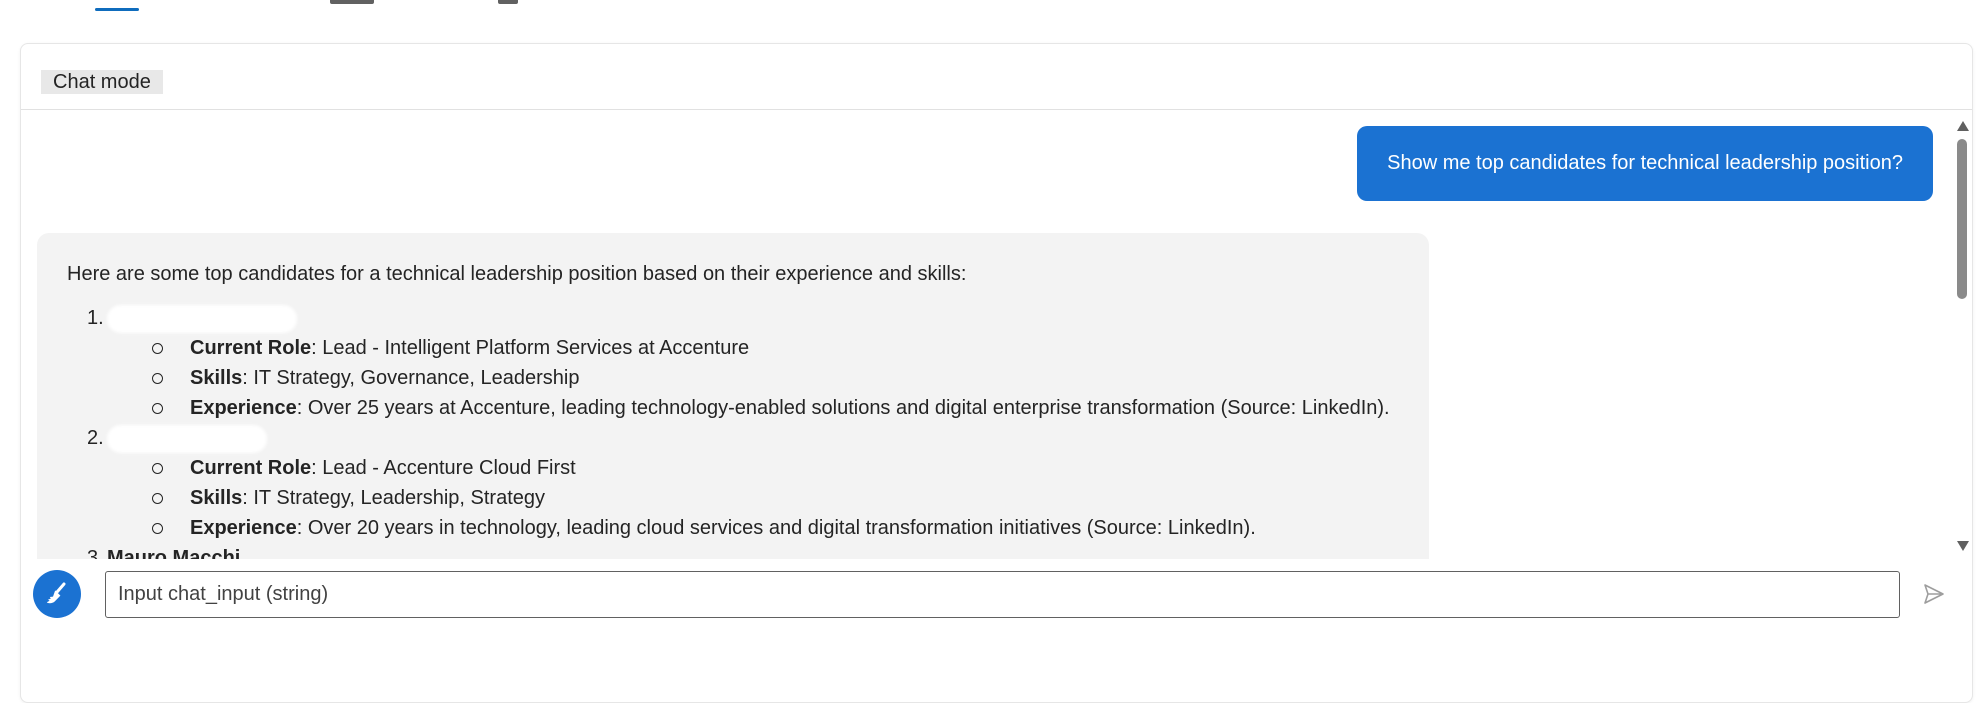 The height and width of the screenshot is (703, 1984). What do you see at coordinates (174, 553) in the screenshot?
I see `candidate-name: Mauro Macchi` at bounding box center [174, 553].